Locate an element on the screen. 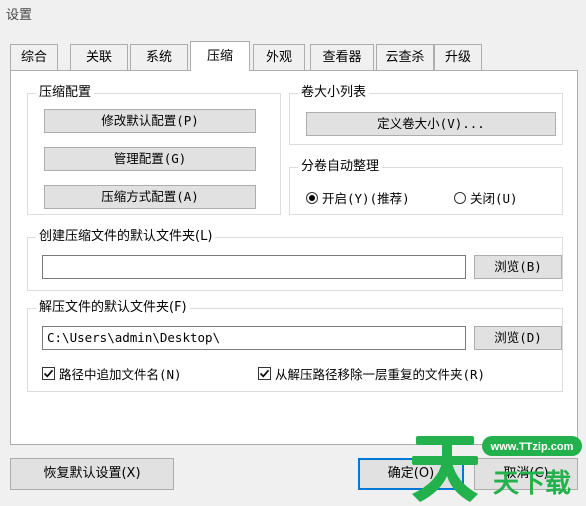  auto-arrange-on-radio: 开启(Y)(推荐) is located at coordinates (358, 197).